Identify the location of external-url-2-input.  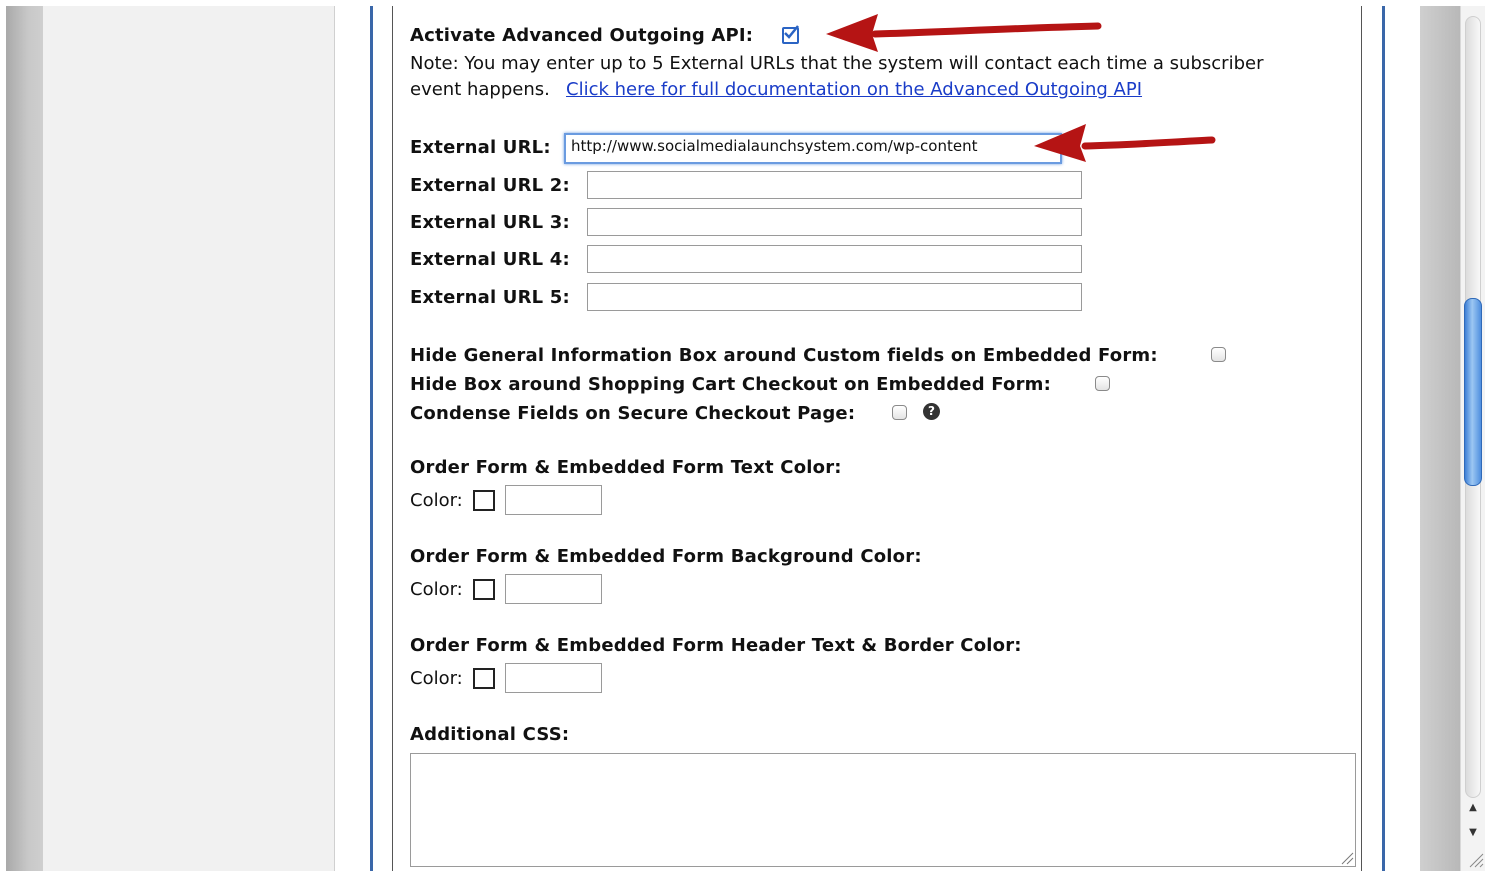
(834, 185).